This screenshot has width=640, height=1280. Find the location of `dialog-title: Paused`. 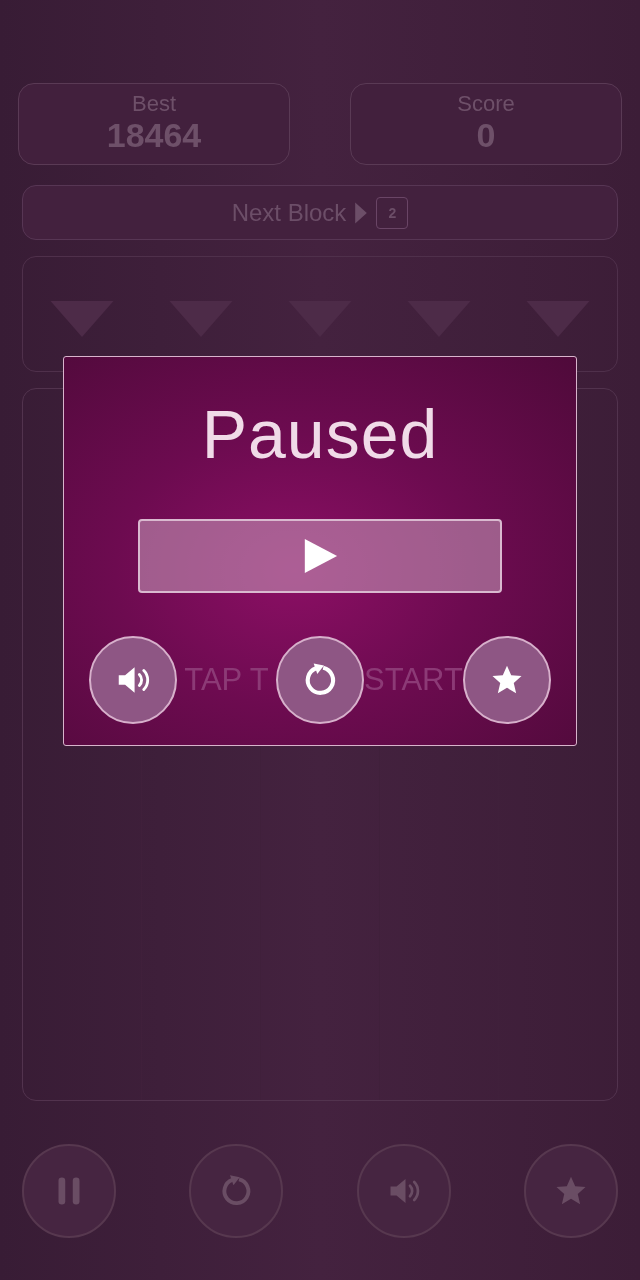

dialog-title: Paused is located at coordinates (320, 434).